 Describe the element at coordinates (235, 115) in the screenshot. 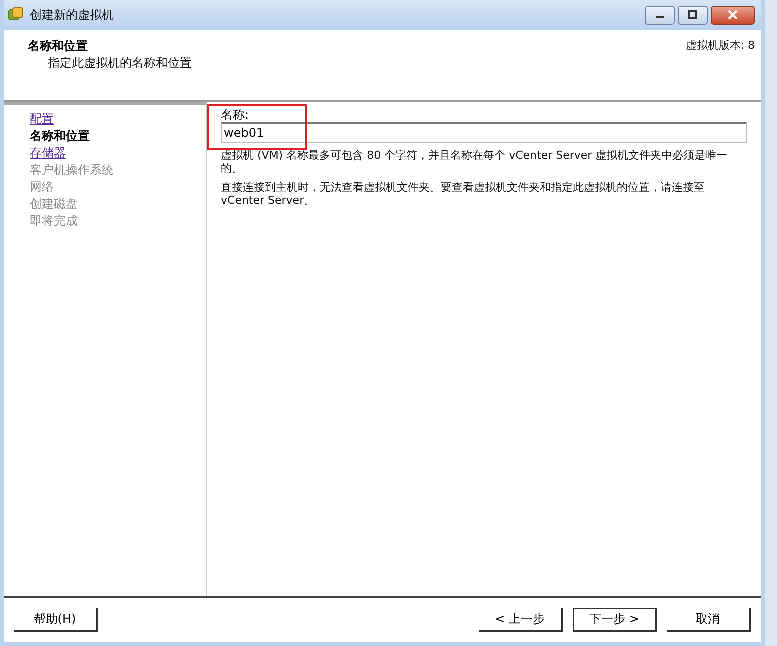

I see `name-label: 名称:` at that location.